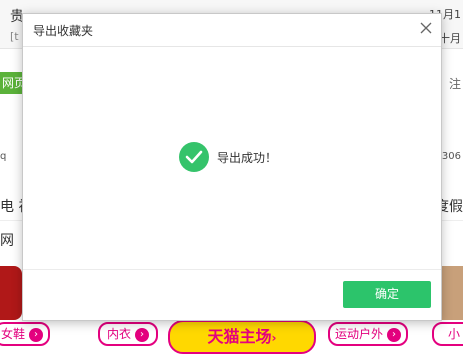 This screenshot has height=354, width=463. Describe the element at coordinates (232, 30) in the screenshot. I see `dialog-header: 导出收藏夹` at that location.